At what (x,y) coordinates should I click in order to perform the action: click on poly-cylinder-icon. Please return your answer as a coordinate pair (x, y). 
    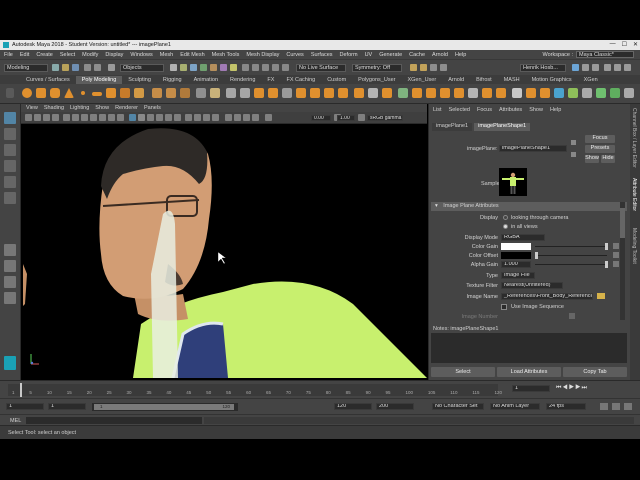
    Looking at the image, I should click on (55, 93).